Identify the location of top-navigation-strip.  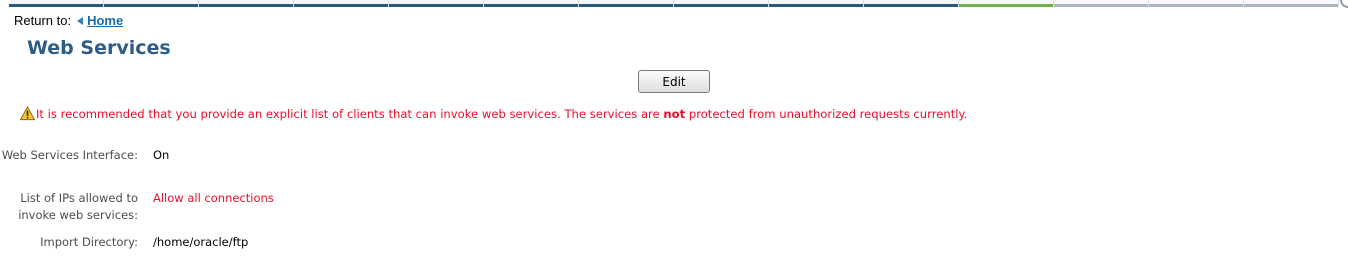
(674, 3).